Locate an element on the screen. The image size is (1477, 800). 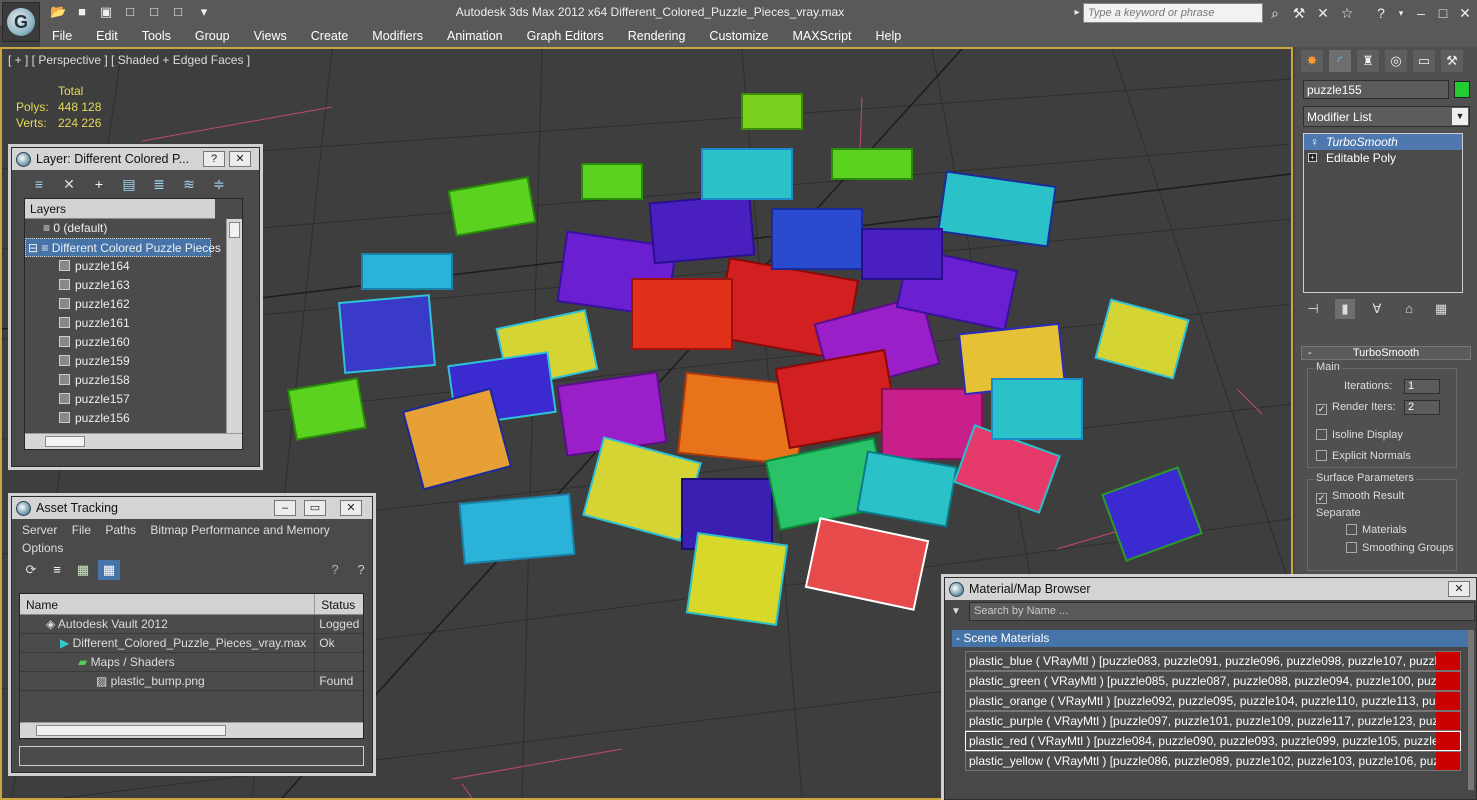
favorites-star-icon: ☆ is located at coordinates (1347, 13).